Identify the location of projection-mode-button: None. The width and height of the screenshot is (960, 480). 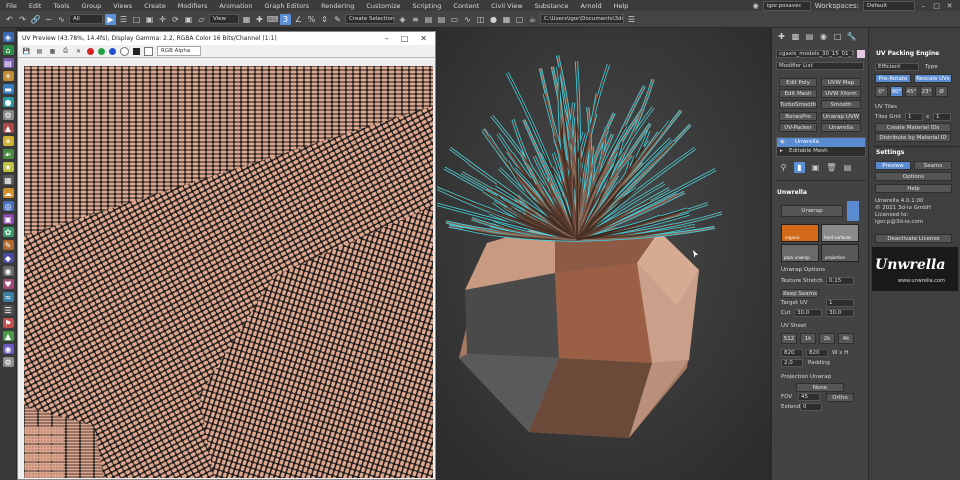
(820, 387).